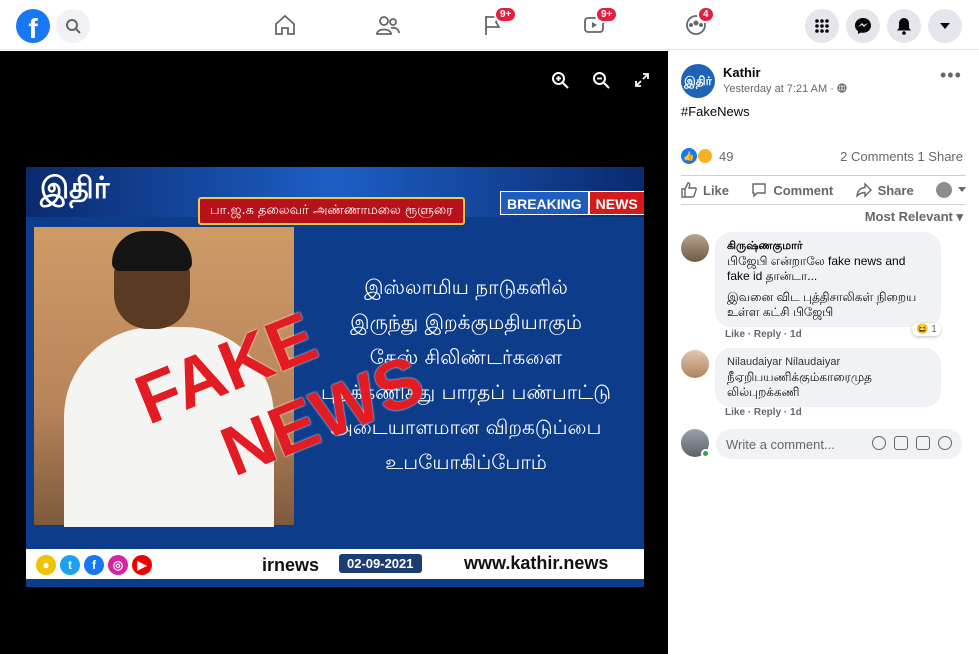  I want to click on zoom-in-icon, so click(560, 80).